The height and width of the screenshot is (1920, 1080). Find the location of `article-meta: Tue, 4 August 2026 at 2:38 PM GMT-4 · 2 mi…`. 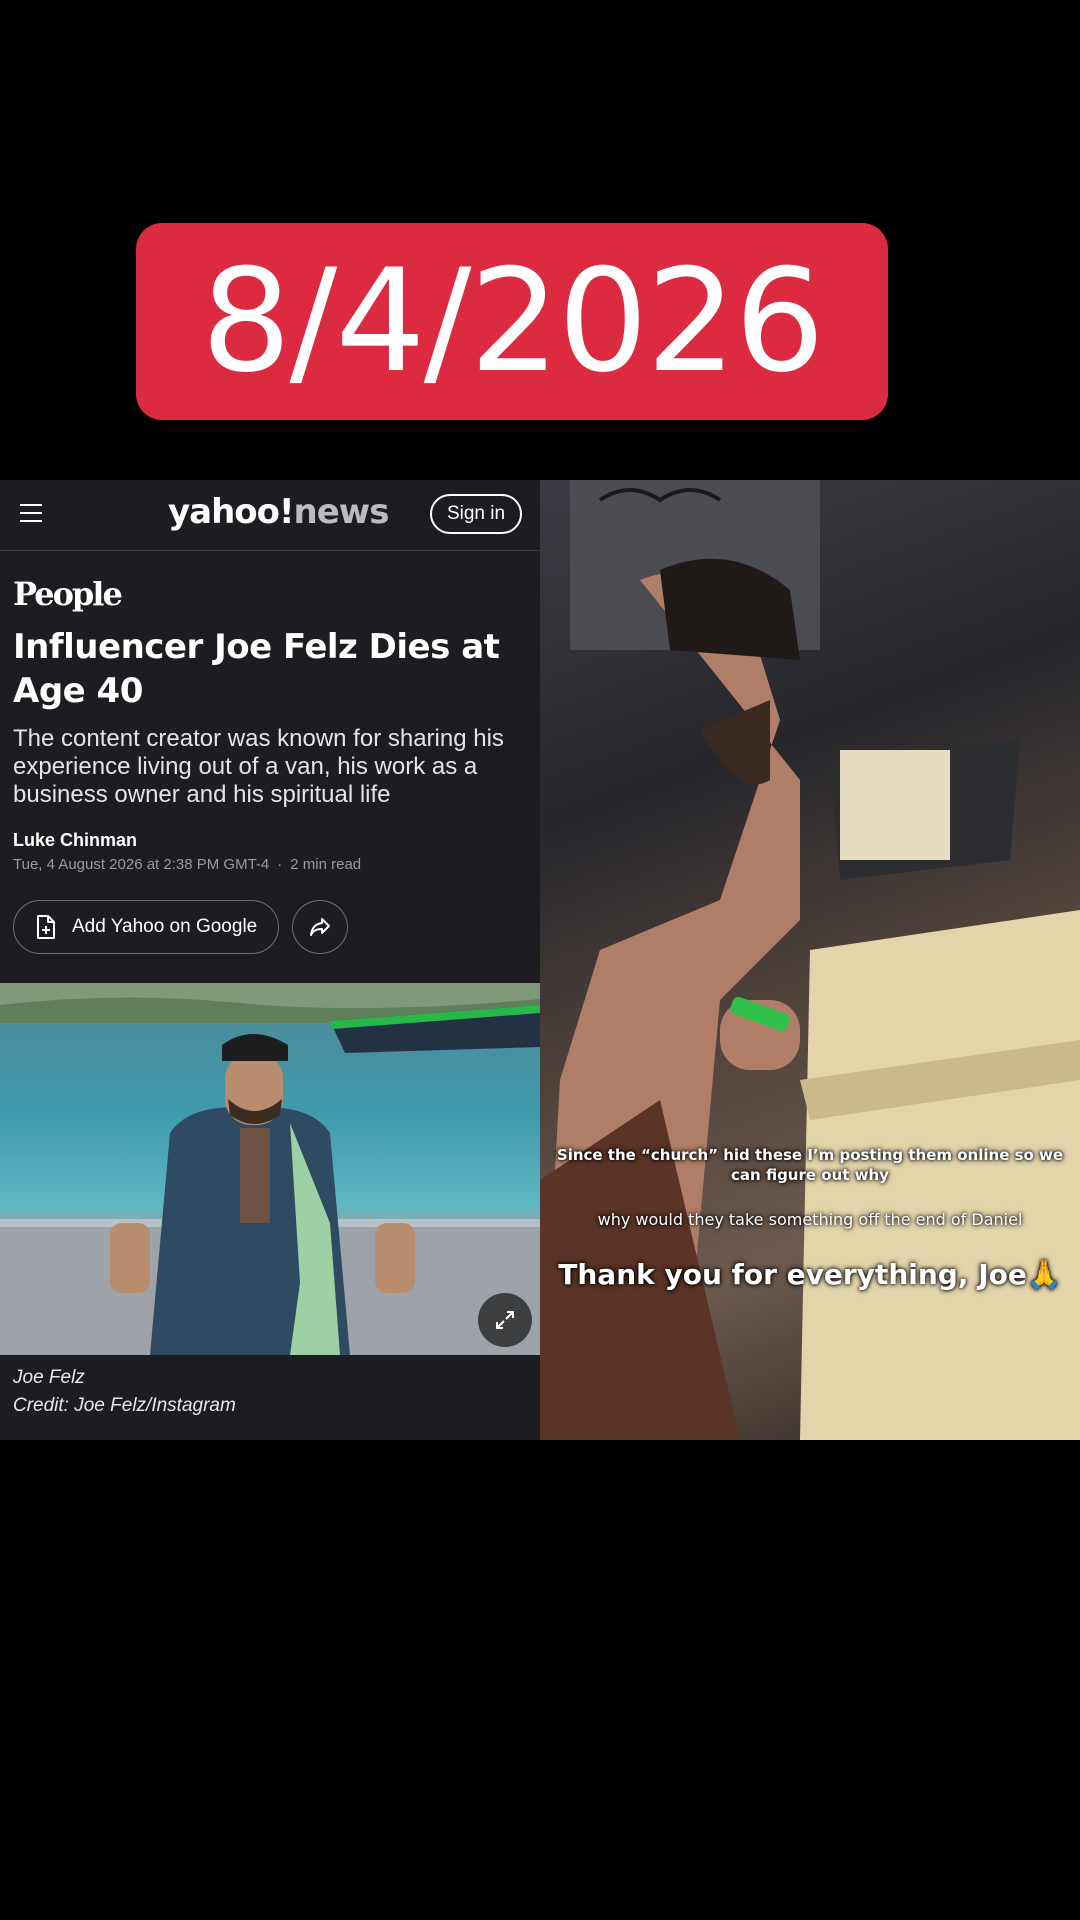

article-meta: Tue, 4 August 2026 at 2:38 PM GMT-4 · 2 mi… is located at coordinates (187, 864).